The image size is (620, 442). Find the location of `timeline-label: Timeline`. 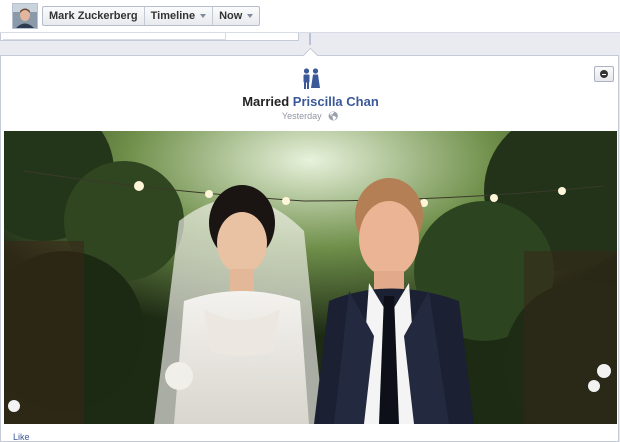

timeline-label: Timeline is located at coordinates (173, 16).